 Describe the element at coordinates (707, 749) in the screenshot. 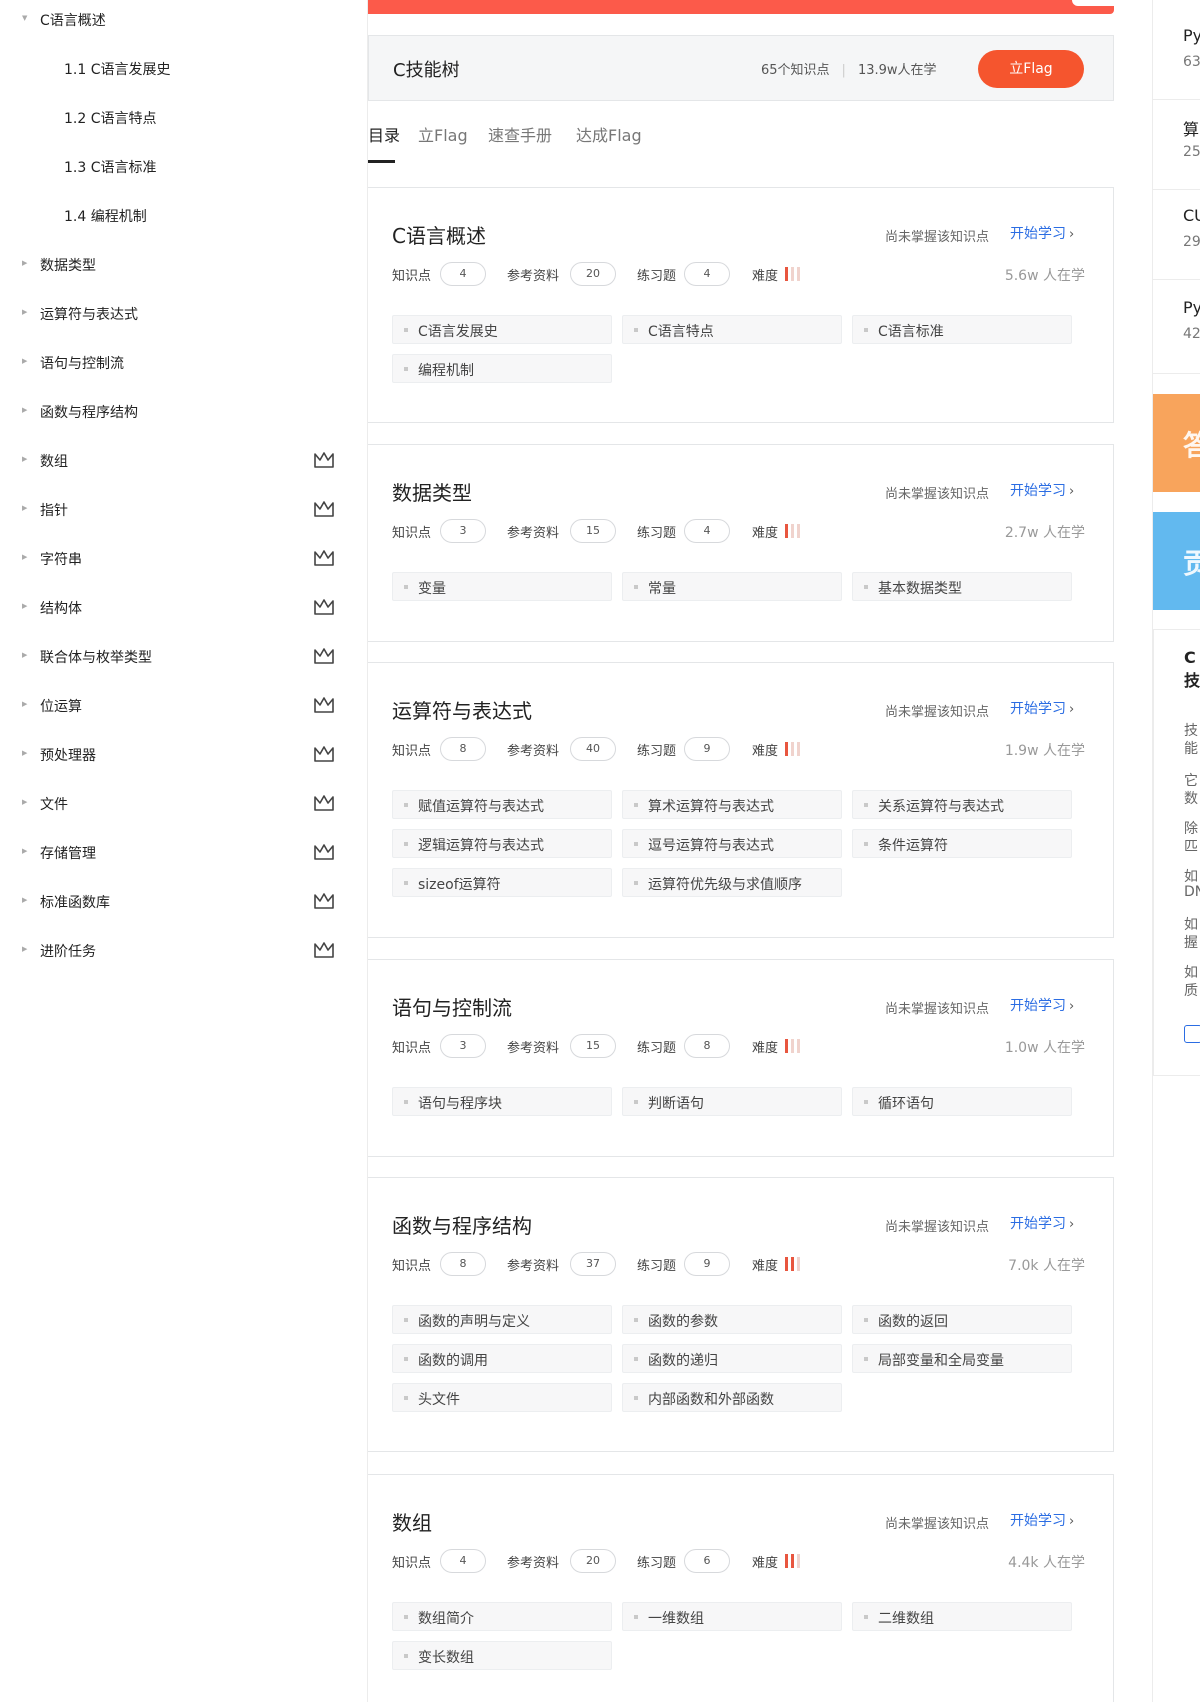

I see `exercise-count-pill: 9` at that location.